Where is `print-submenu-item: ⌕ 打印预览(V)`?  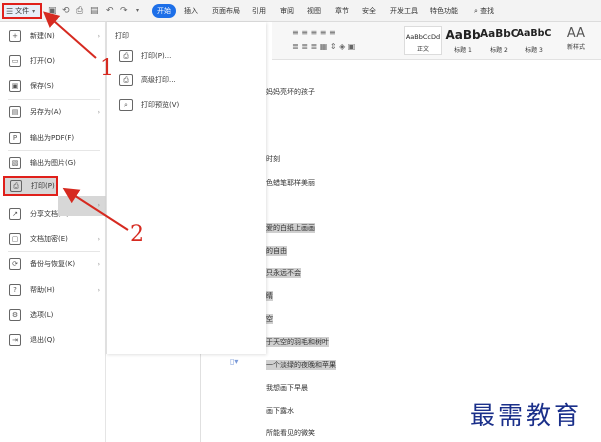 print-submenu-item: ⌕ 打印预览(V) is located at coordinates (189, 105).